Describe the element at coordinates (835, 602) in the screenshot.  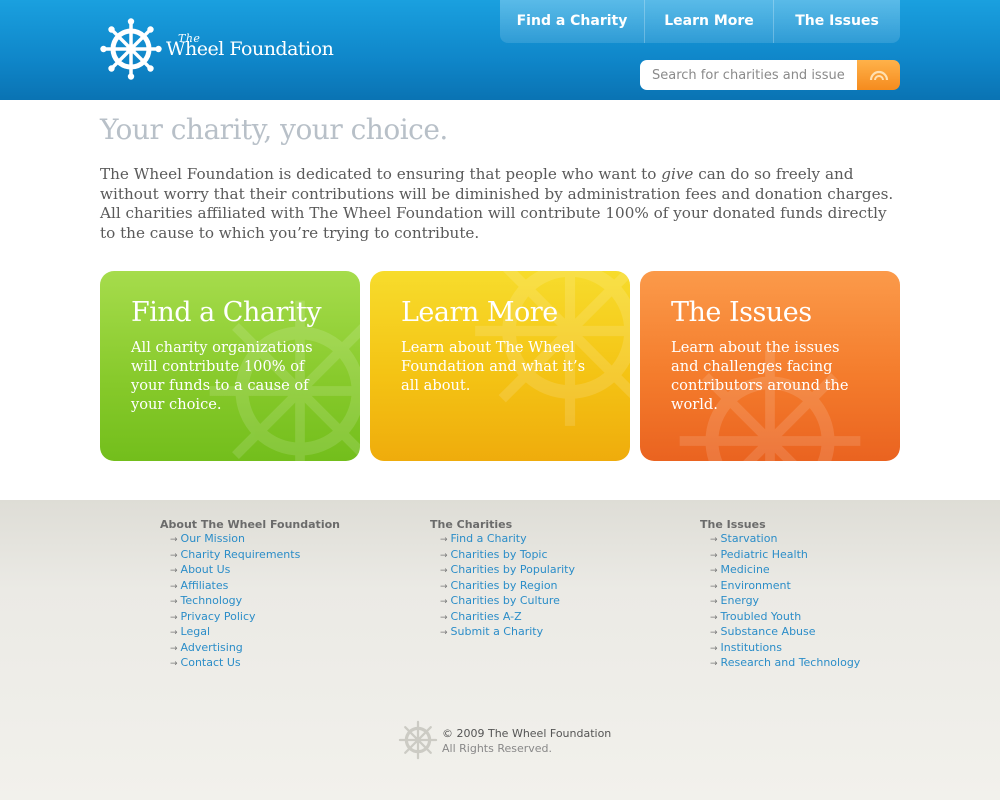
I see `footer-link: → Energy` at that location.